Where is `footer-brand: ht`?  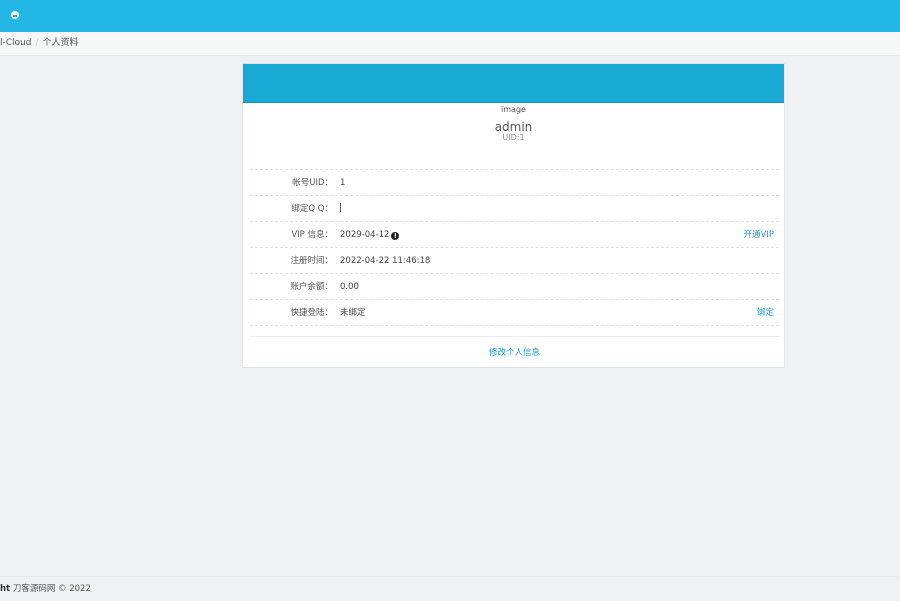
footer-brand: ht is located at coordinates (5, 589).